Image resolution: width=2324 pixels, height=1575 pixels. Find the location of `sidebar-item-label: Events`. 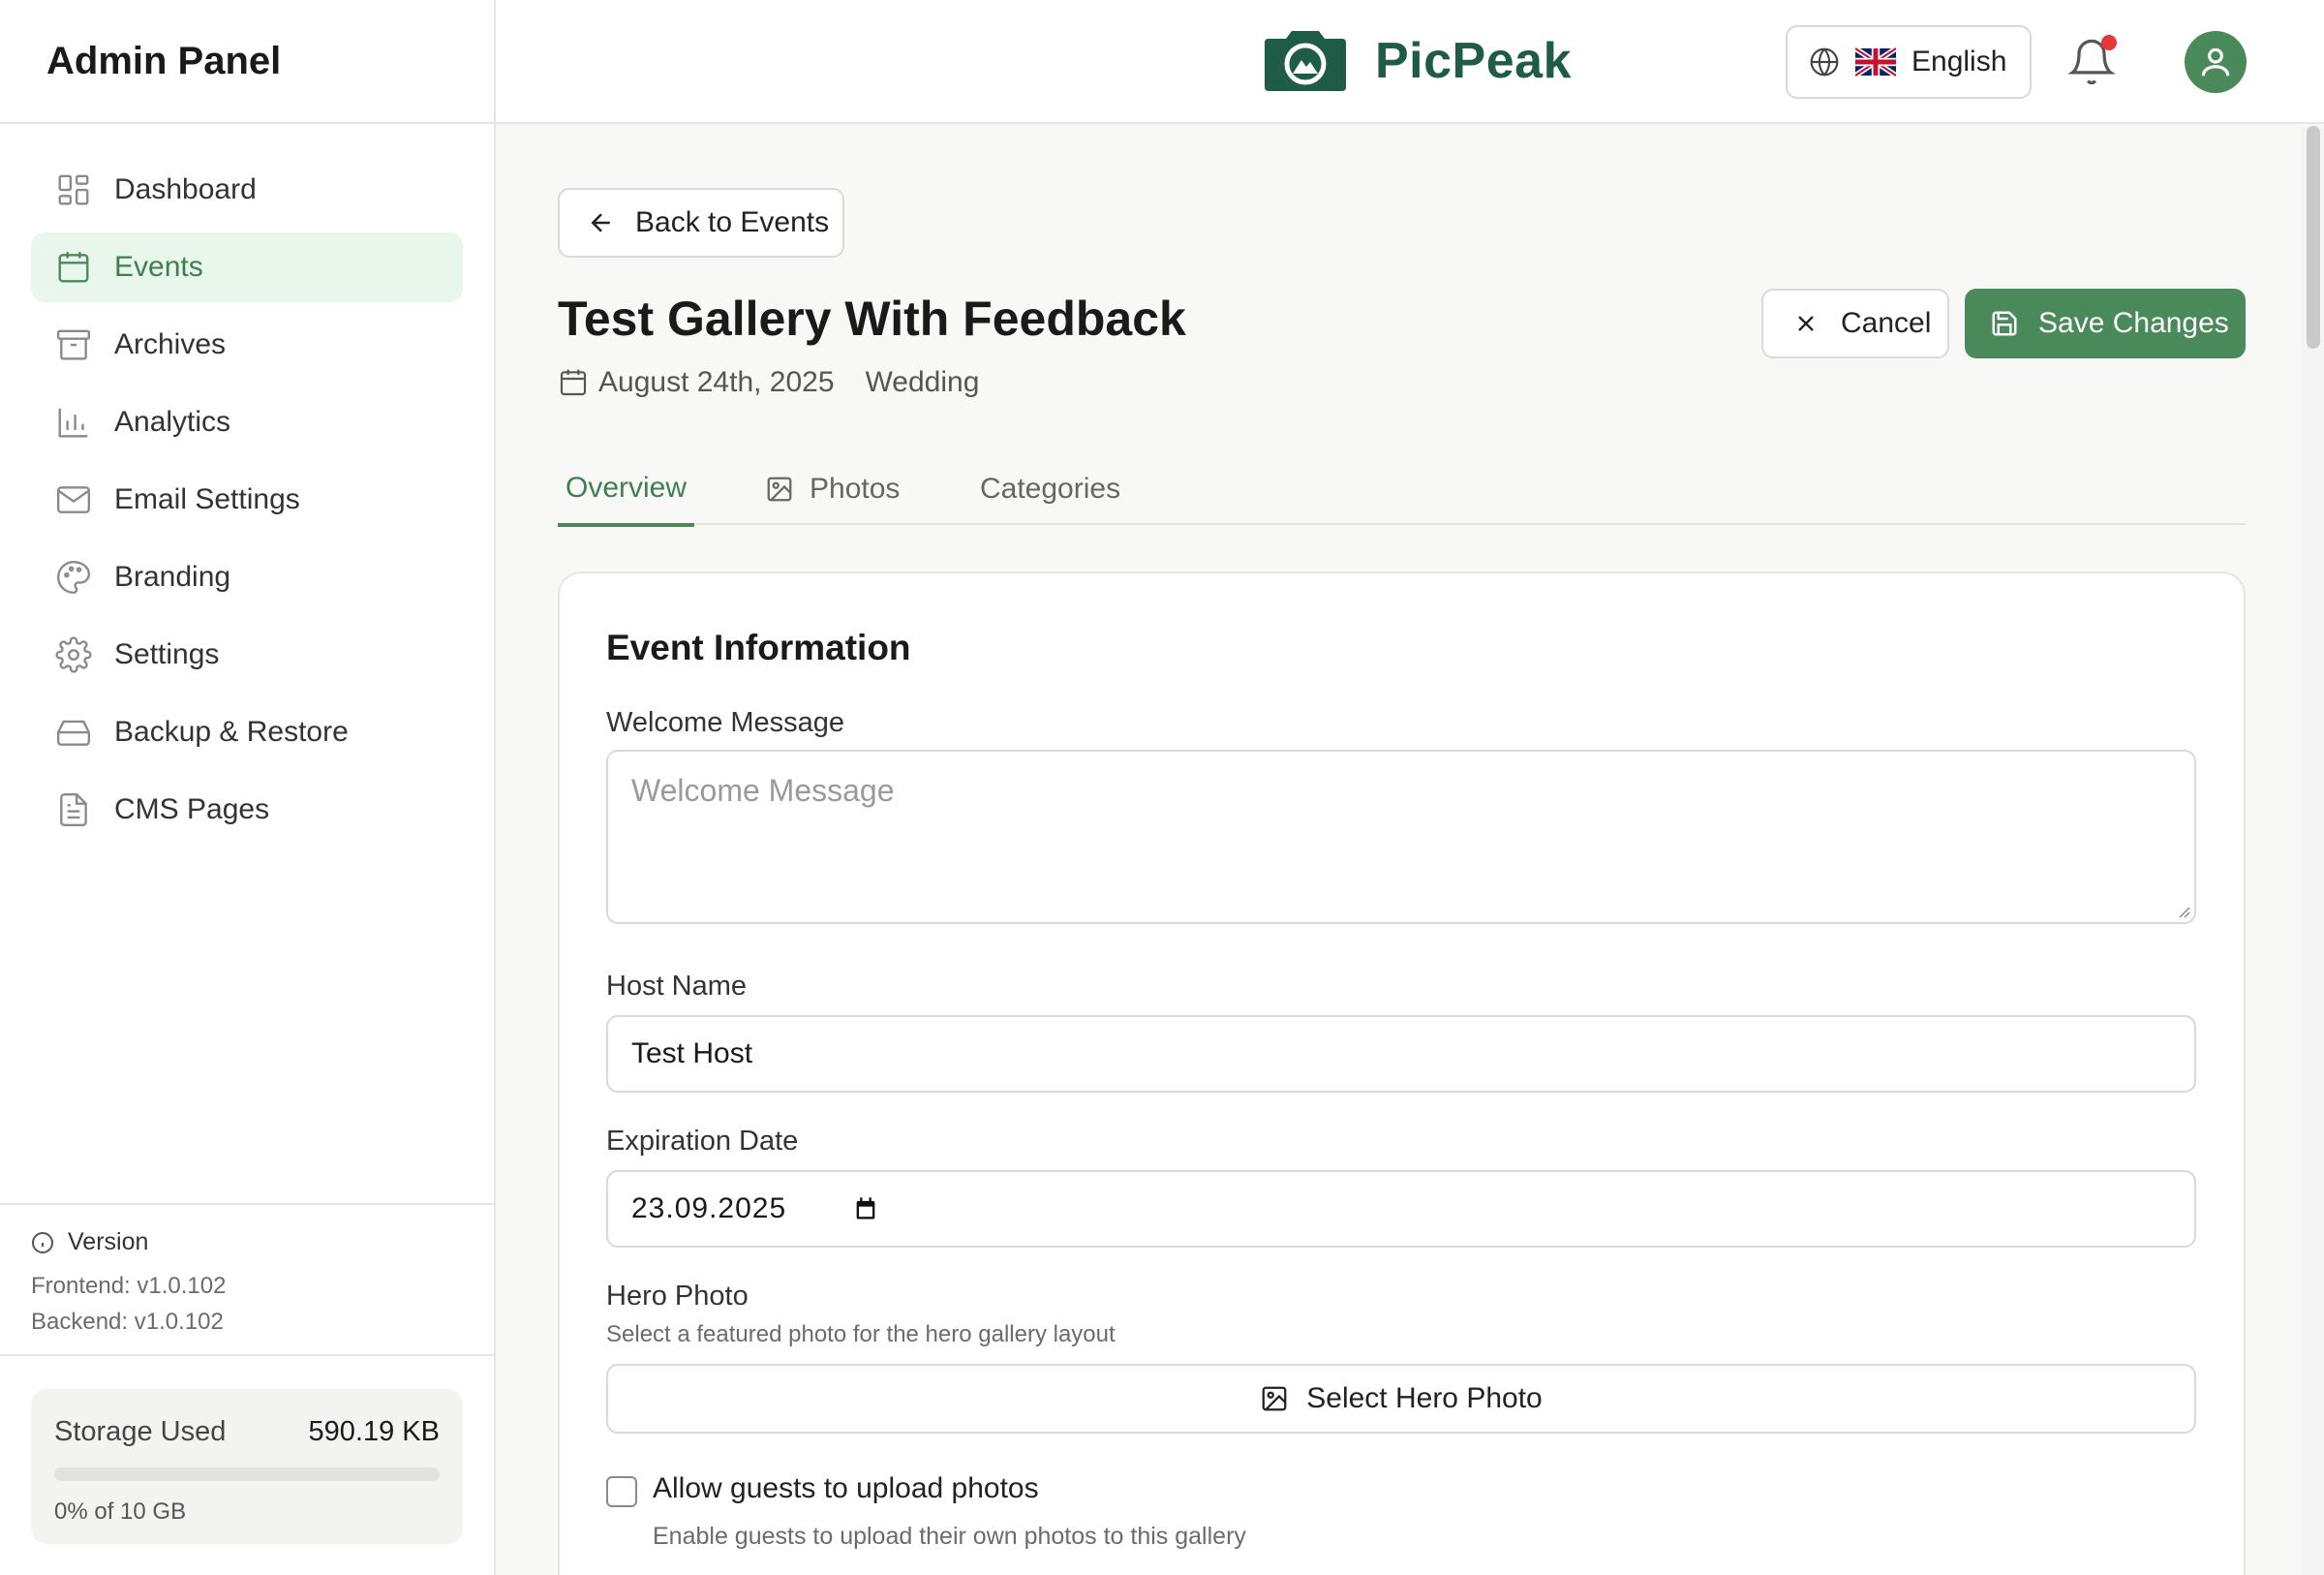

sidebar-item-label: Events is located at coordinates (158, 267).